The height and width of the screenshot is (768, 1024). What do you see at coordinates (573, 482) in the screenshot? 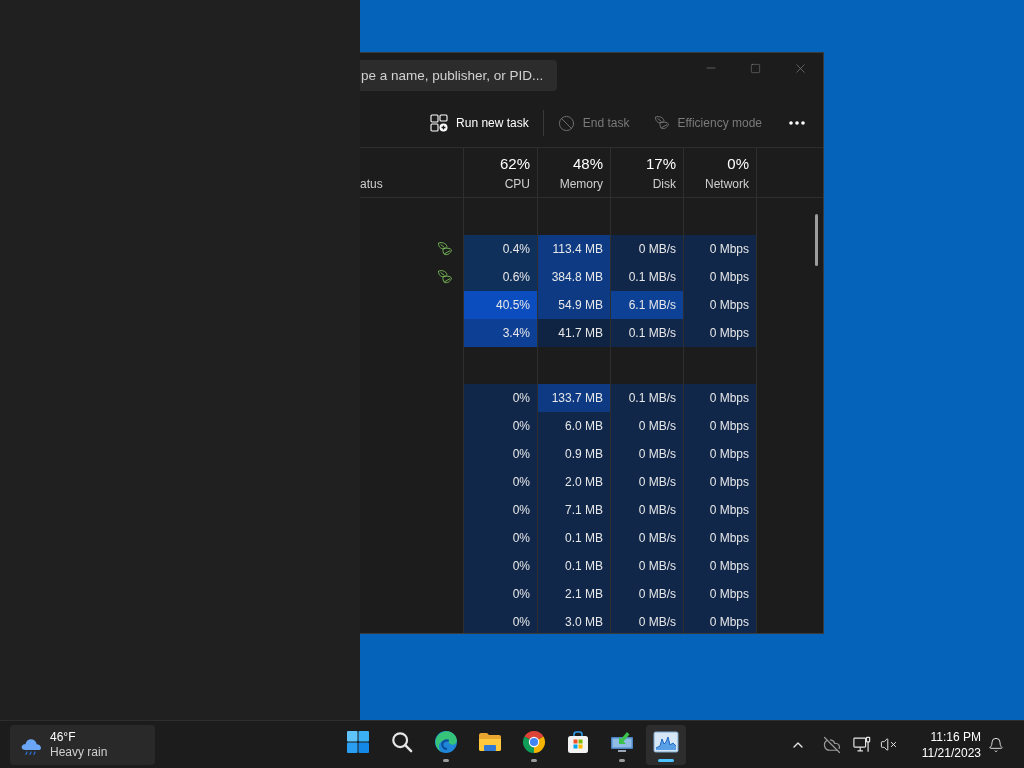
I see `table-cell: 2.0 MB` at bounding box center [573, 482].